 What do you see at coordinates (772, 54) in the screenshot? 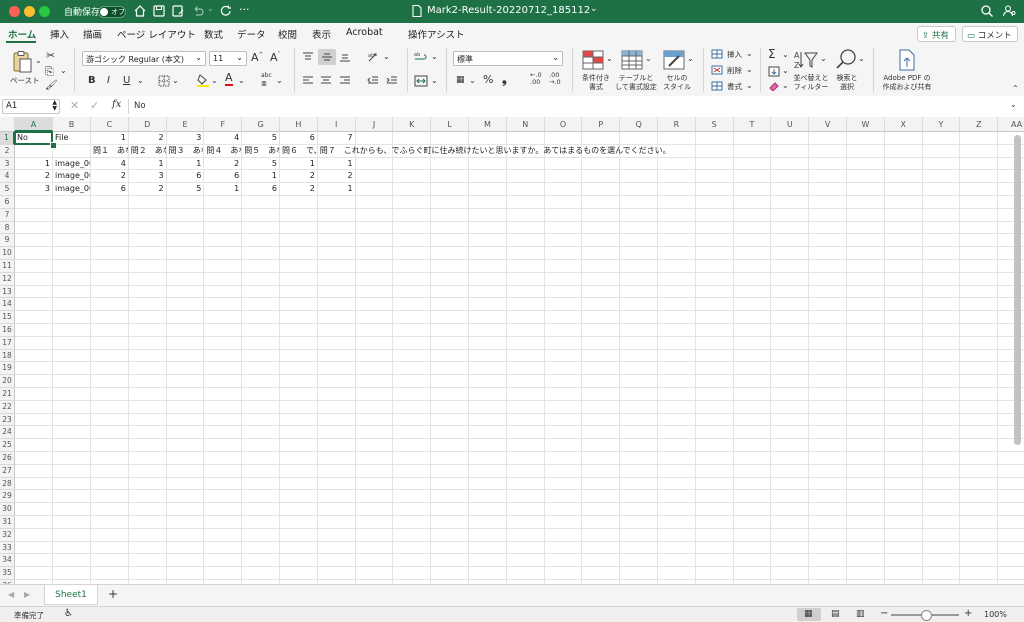
I see `autosum-icon: Σ` at bounding box center [772, 54].